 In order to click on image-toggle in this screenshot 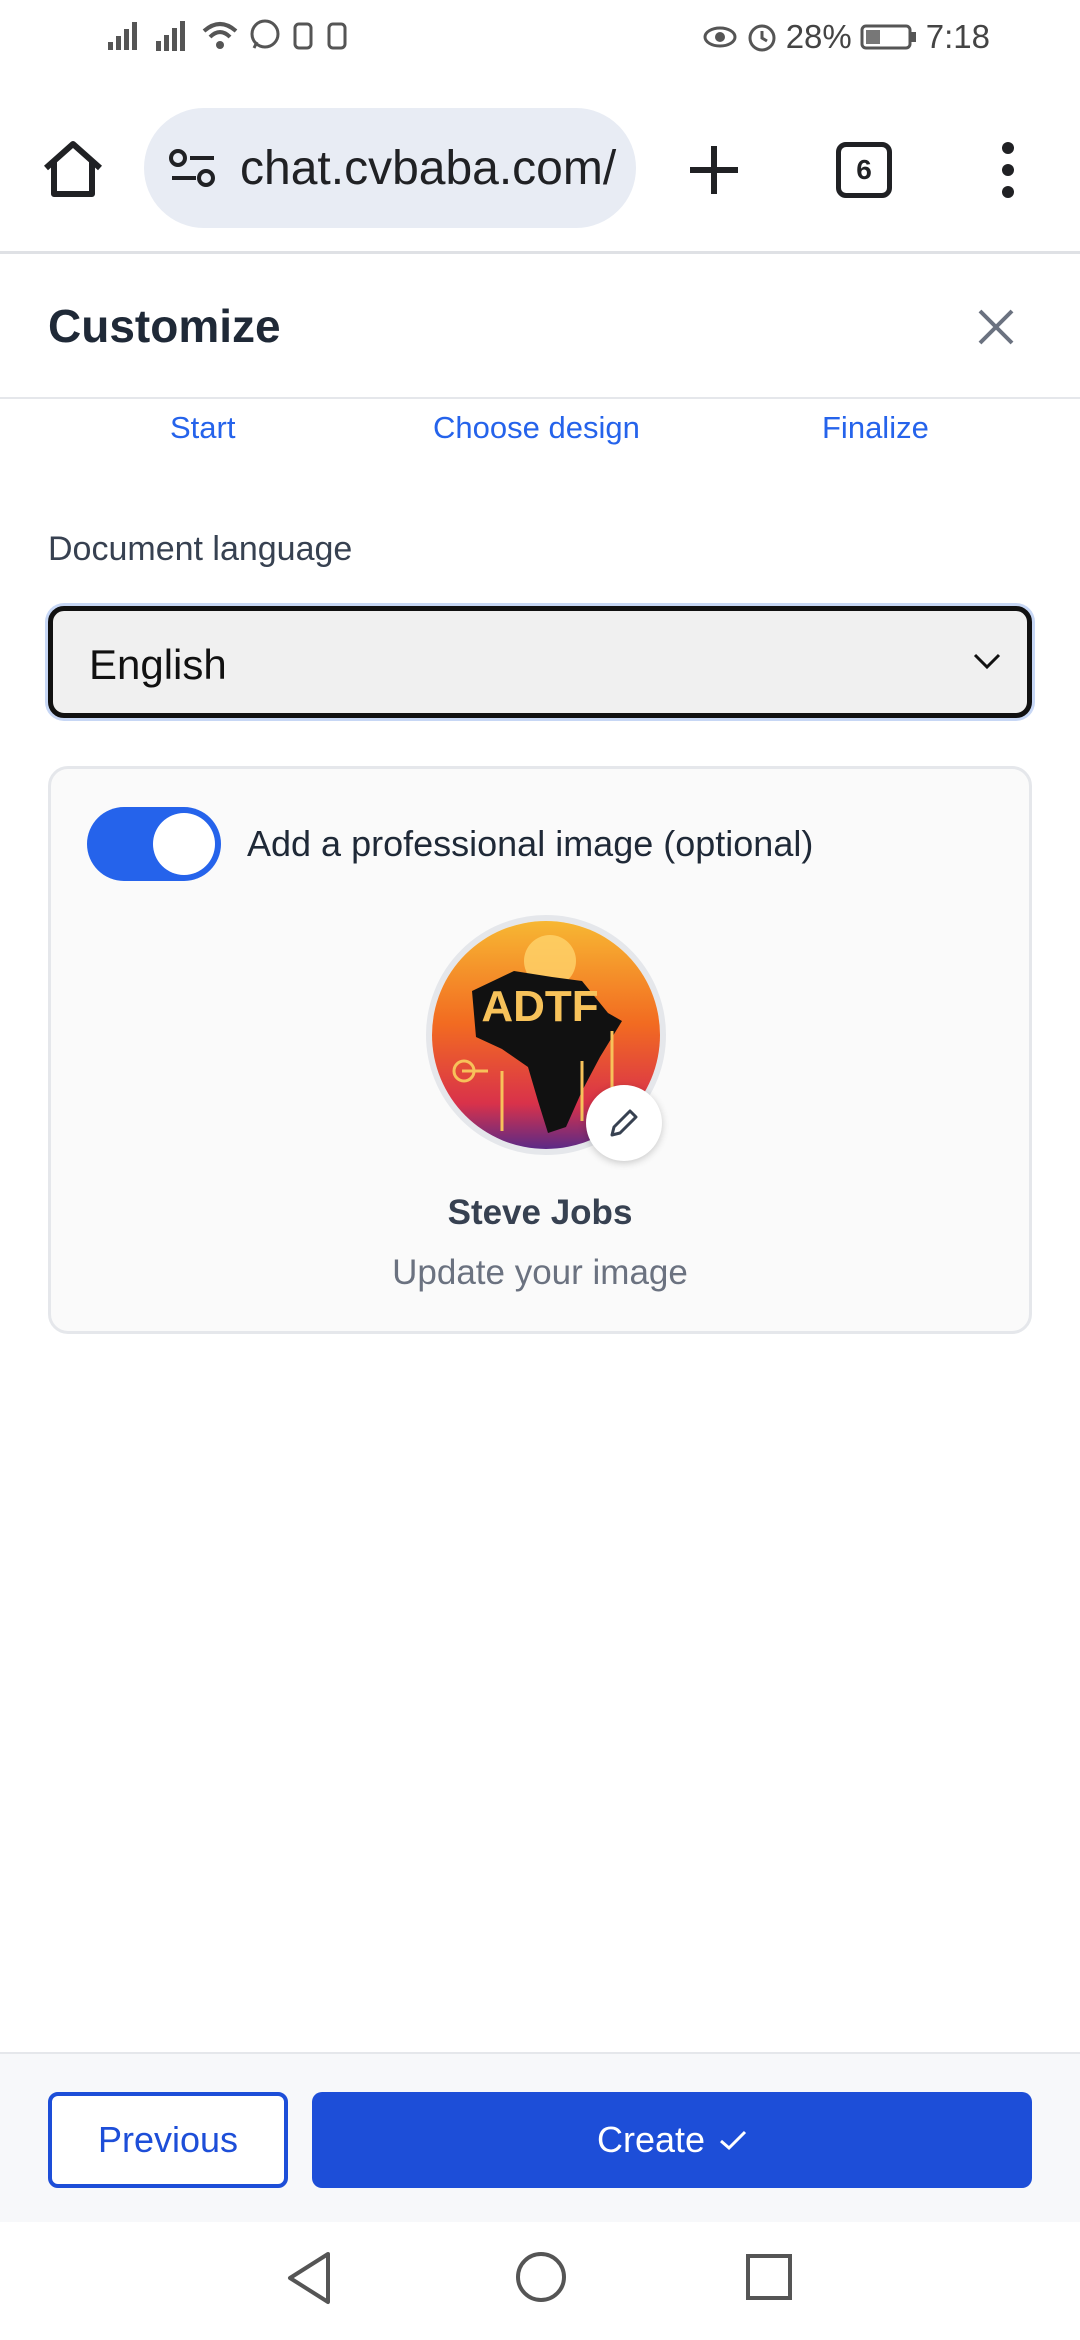, I will do `click(154, 844)`.